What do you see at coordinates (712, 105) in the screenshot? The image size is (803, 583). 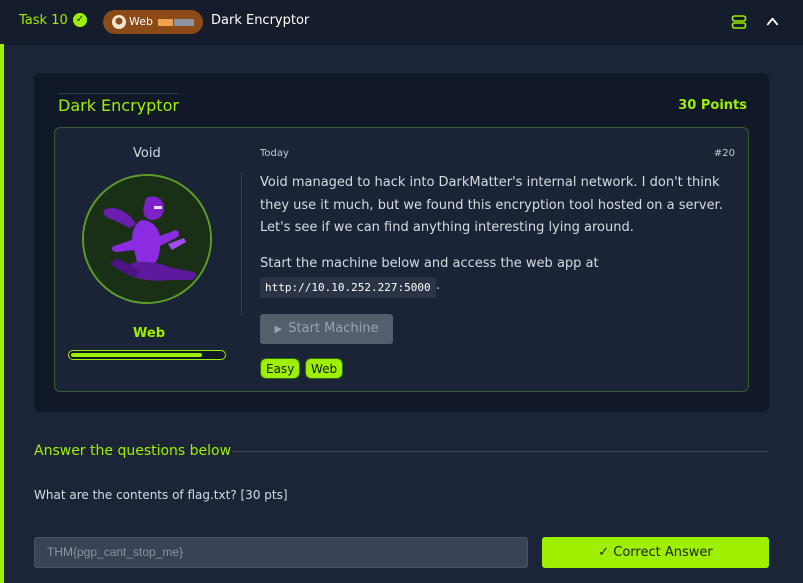 I see `points-value: 30 Points` at bounding box center [712, 105].